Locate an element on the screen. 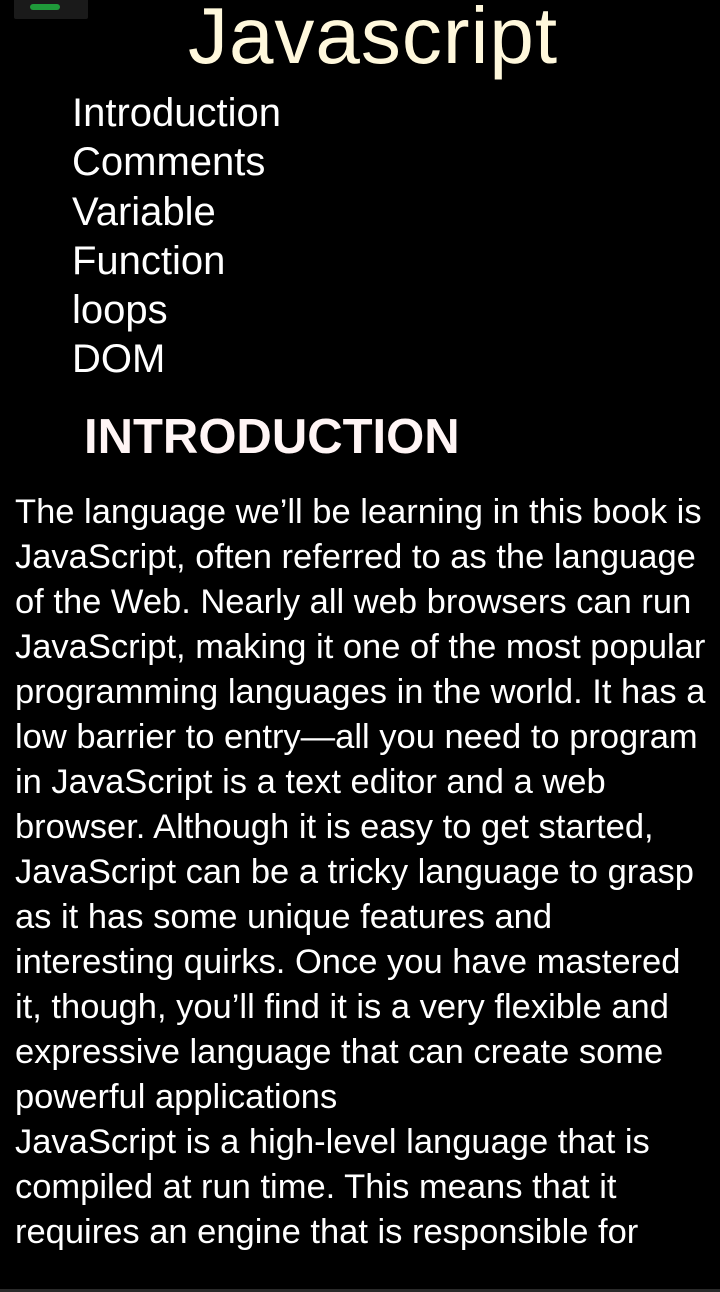 This screenshot has height=1292, width=720. toc-link-function: Function is located at coordinates (176, 261).